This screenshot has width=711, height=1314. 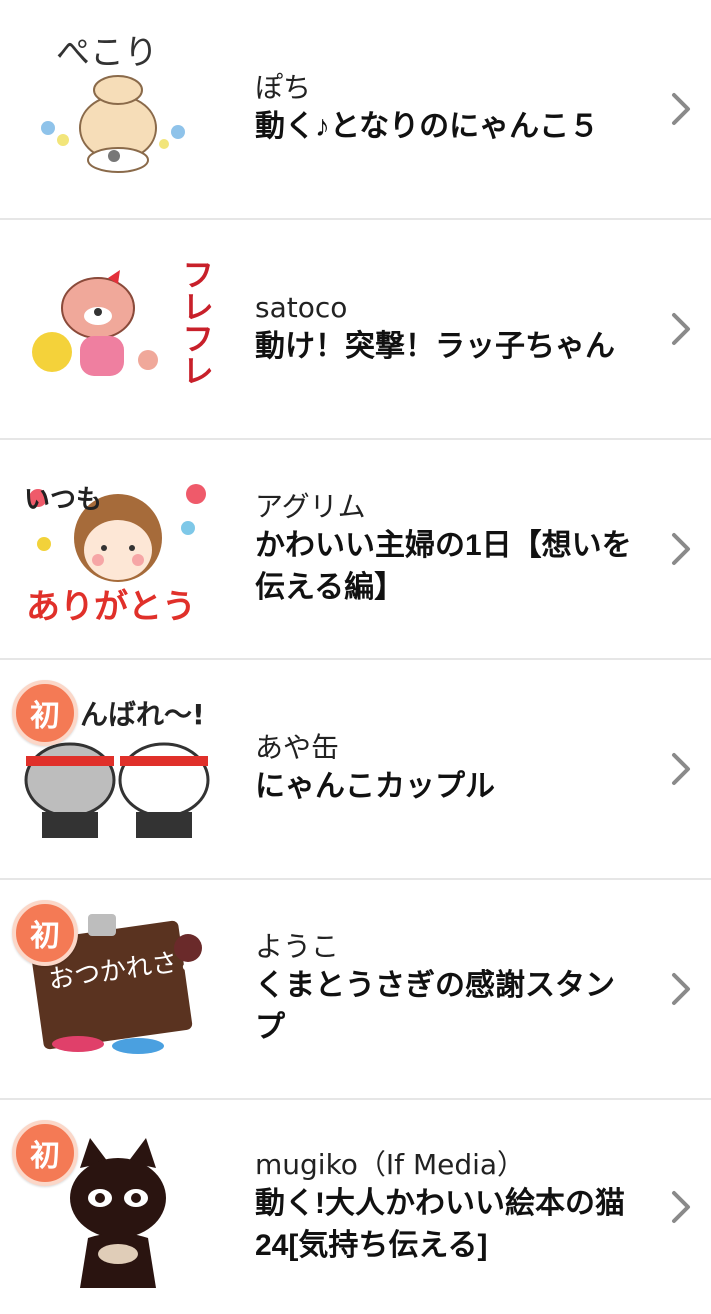 I want to click on item-text: ようこ くまとうさぎの感謝スタンプ, so click(x=448, y=989).